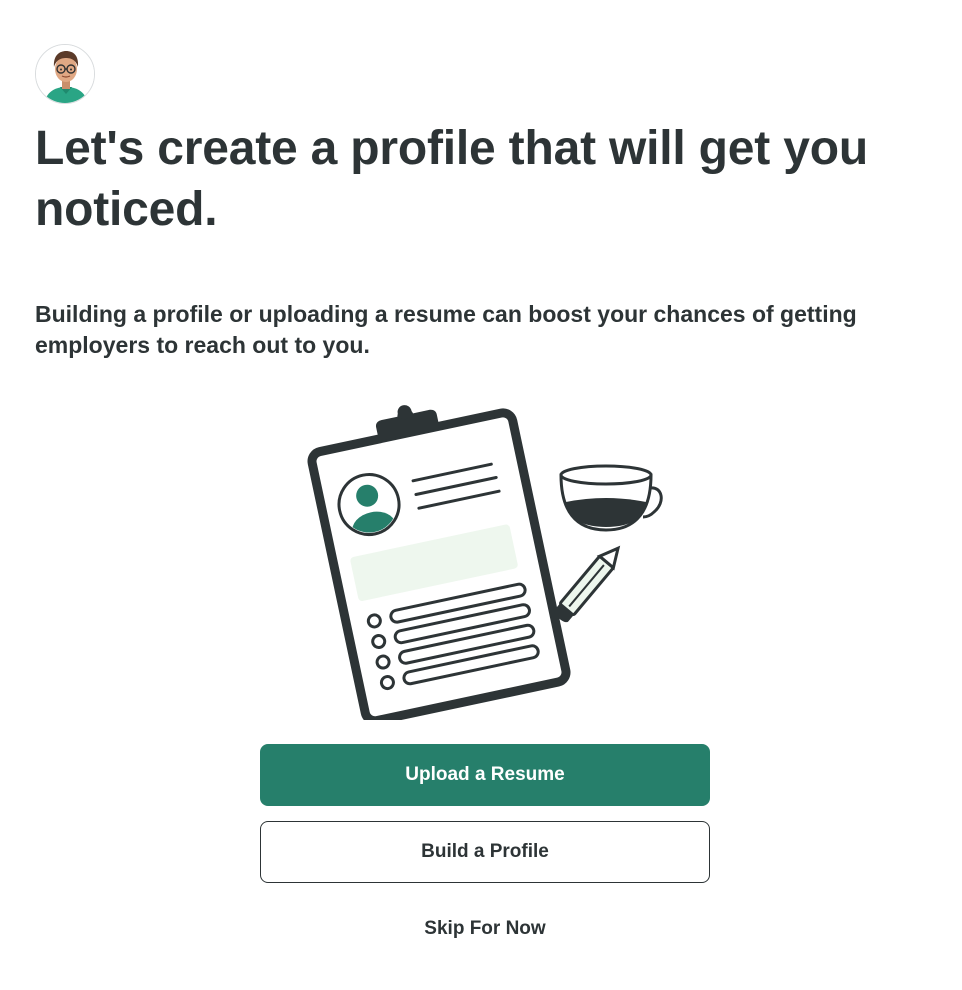  Describe the element at coordinates (485, 852) in the screenshot. I see `build-profile-button: Build a Profile` at that location.